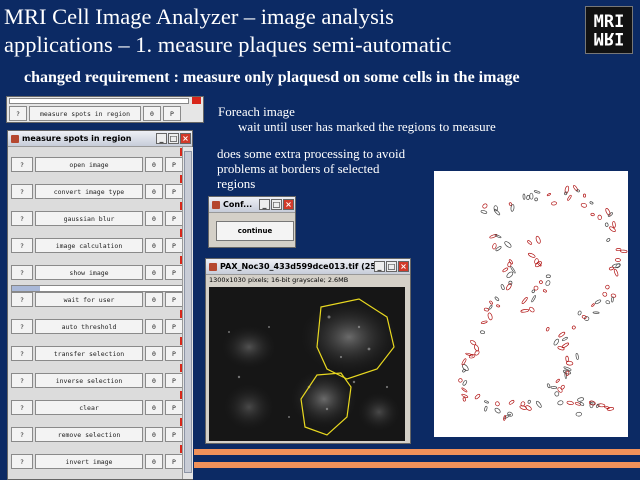  I want to click on microscopy-image, so click(307, 364).